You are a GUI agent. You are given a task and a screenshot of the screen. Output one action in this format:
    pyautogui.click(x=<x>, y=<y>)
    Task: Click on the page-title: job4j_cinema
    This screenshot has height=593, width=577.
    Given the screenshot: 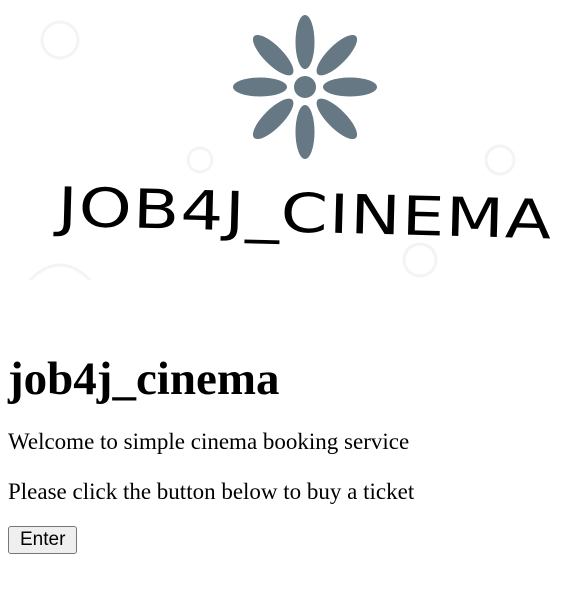 What is the action you would take?
    pyautogui.click(x=144, y=379)
    